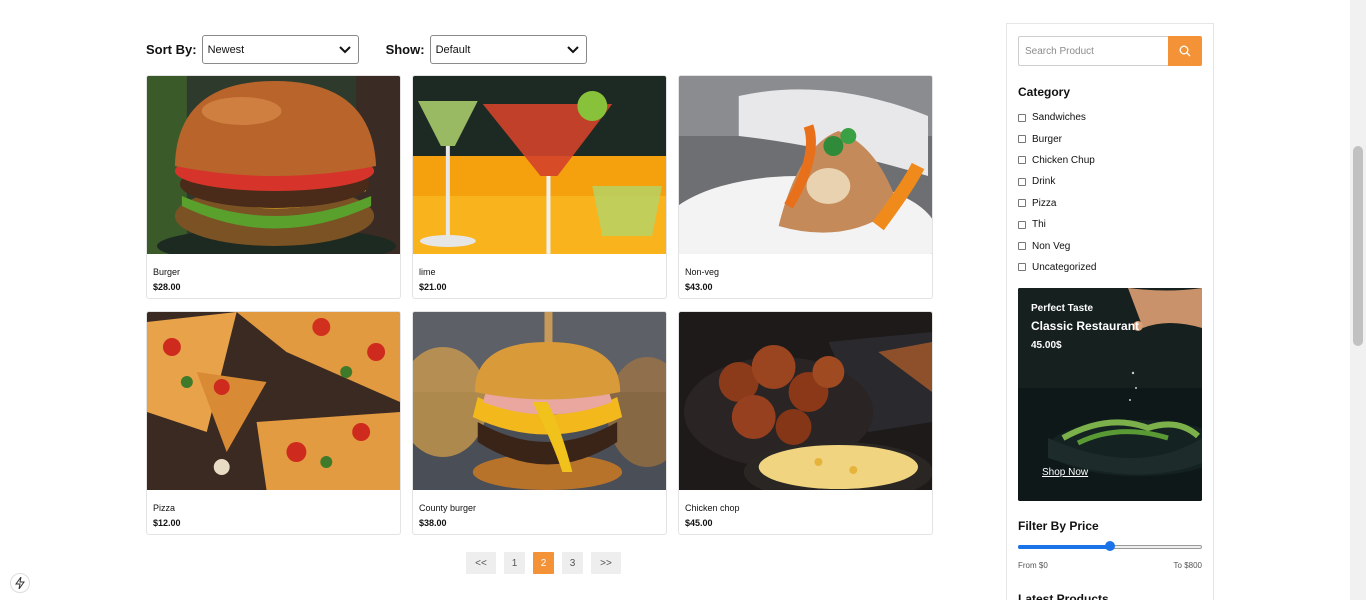 The width and height of the screenshot is (1366, 600). Describe the element at coordinates (1039, 225) in the screenshot. I see `category-label: Thi` at that location.